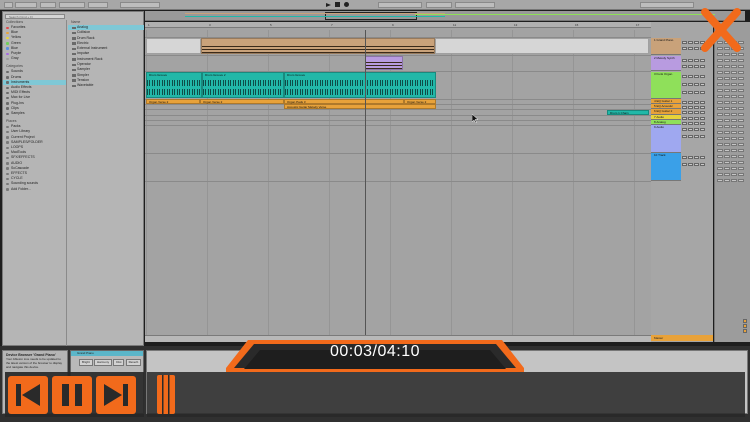 This screenshot has height=422, width=750. What do you see at coordinates (8, 5) in the screenshot?
I see `link-button` at bounding box center [8, 5].